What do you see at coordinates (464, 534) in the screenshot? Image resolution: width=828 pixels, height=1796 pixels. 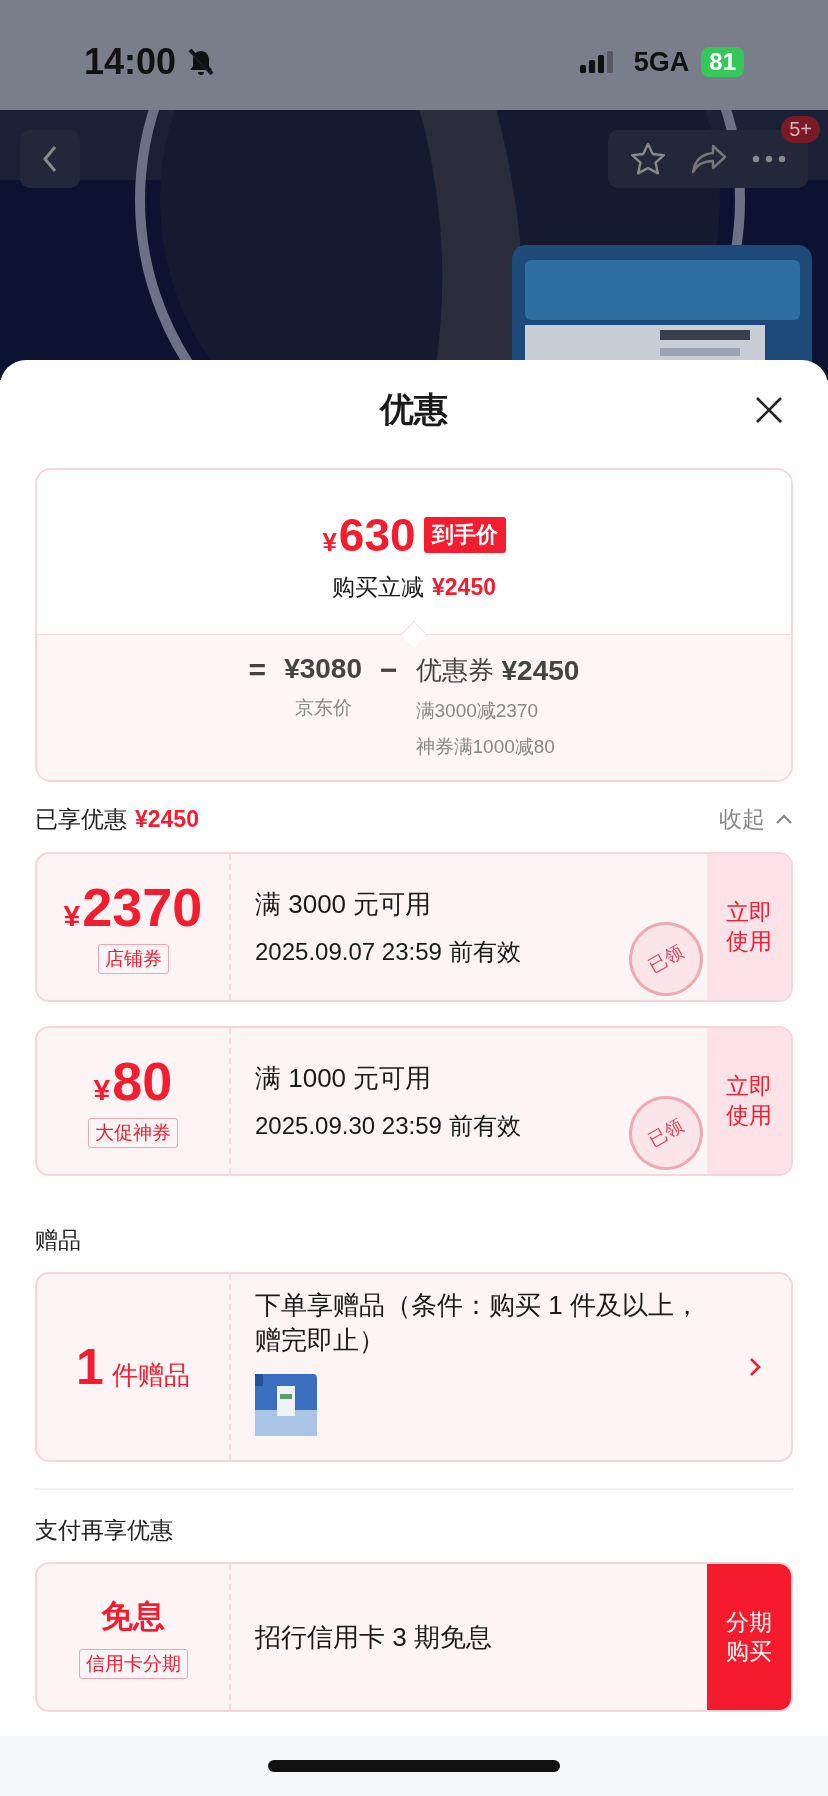 I see `price-tag: 到手价` at bounding box center [464, 534].